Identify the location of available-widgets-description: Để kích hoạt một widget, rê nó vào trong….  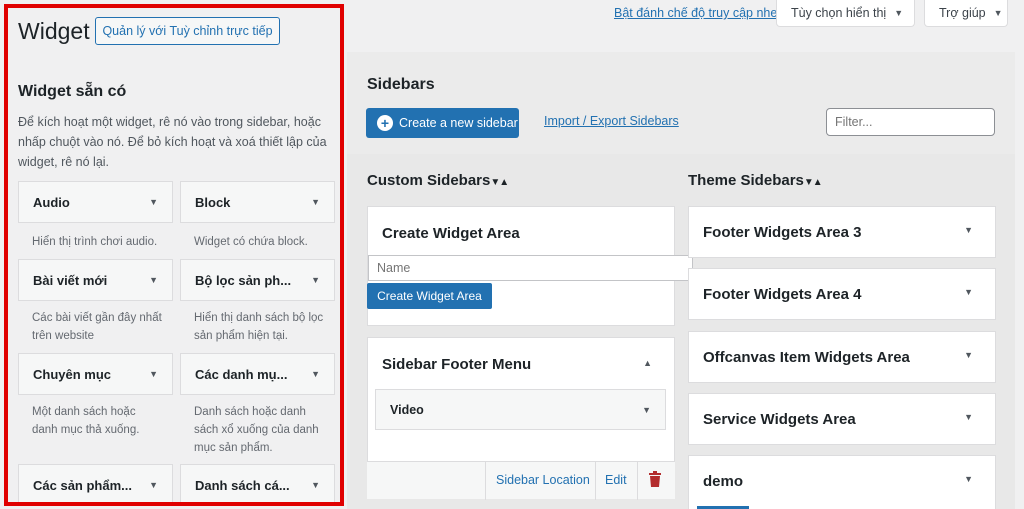
(172, 142).